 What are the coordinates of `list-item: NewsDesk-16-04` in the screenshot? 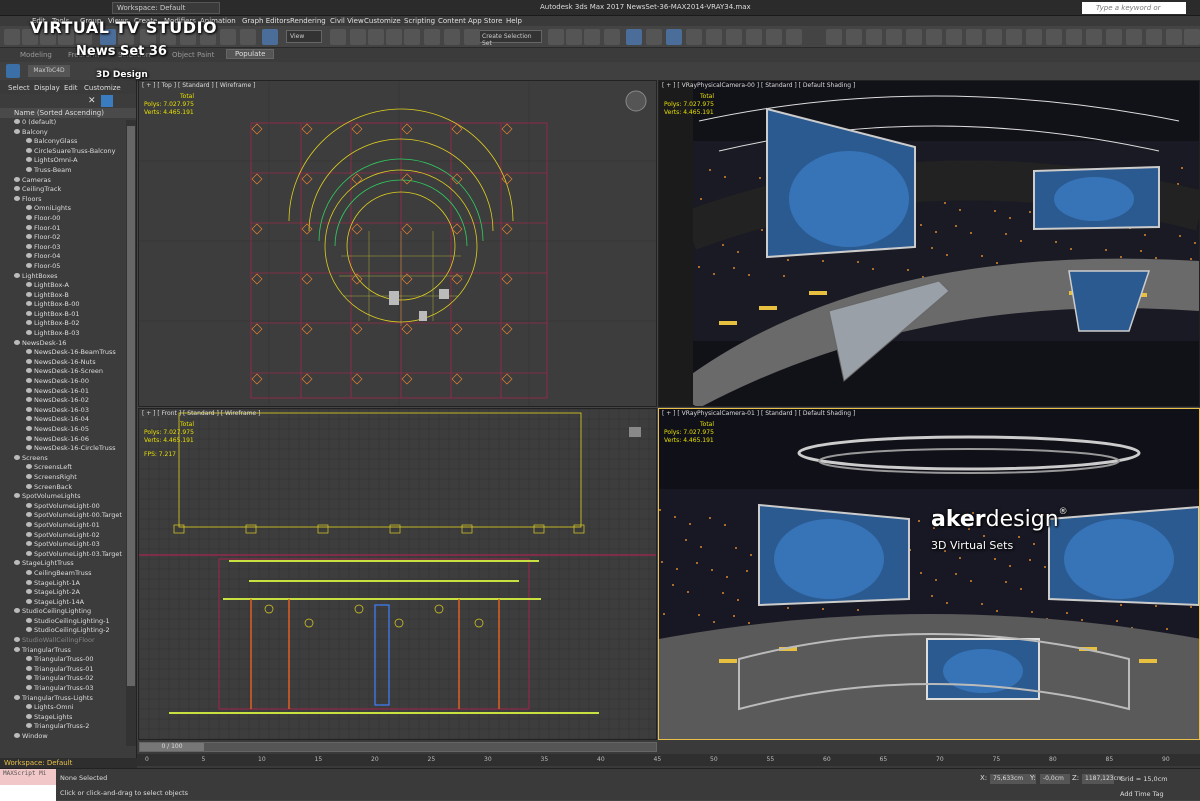 It's located at (63, 420).